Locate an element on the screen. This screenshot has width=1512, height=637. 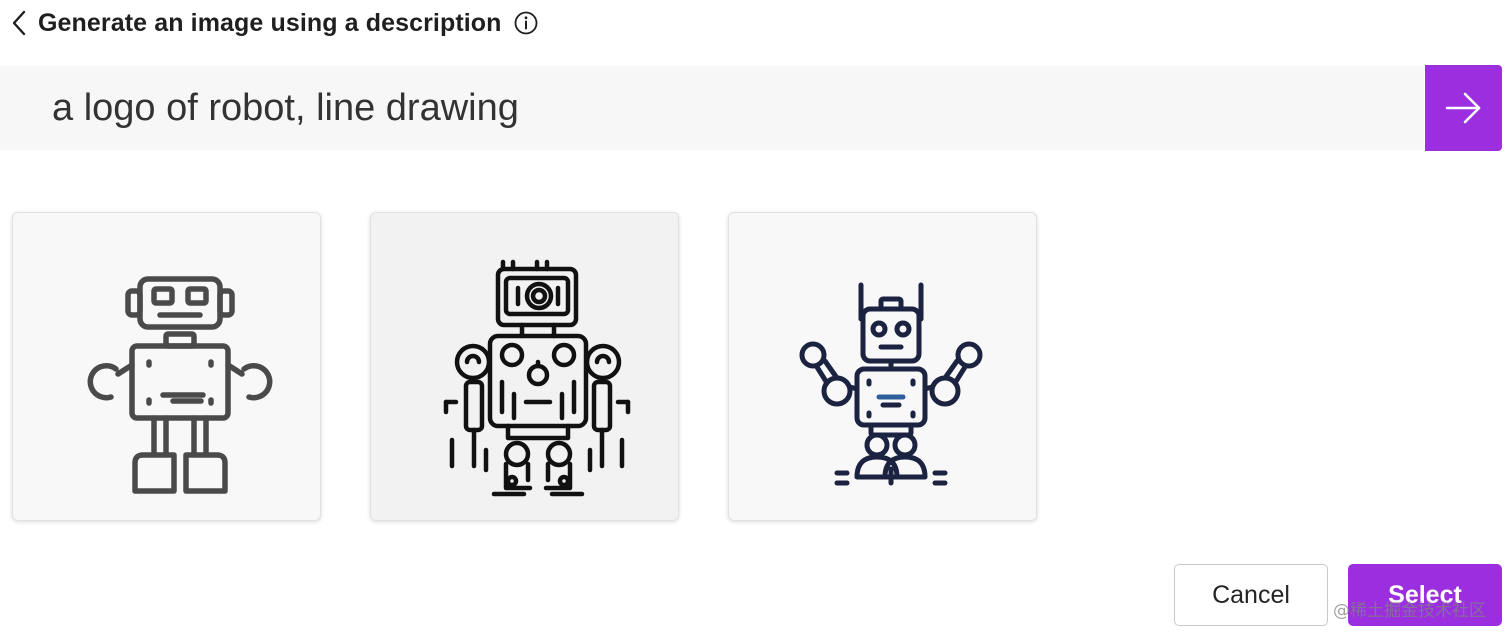
back-button is located at coordinates (19, 23).